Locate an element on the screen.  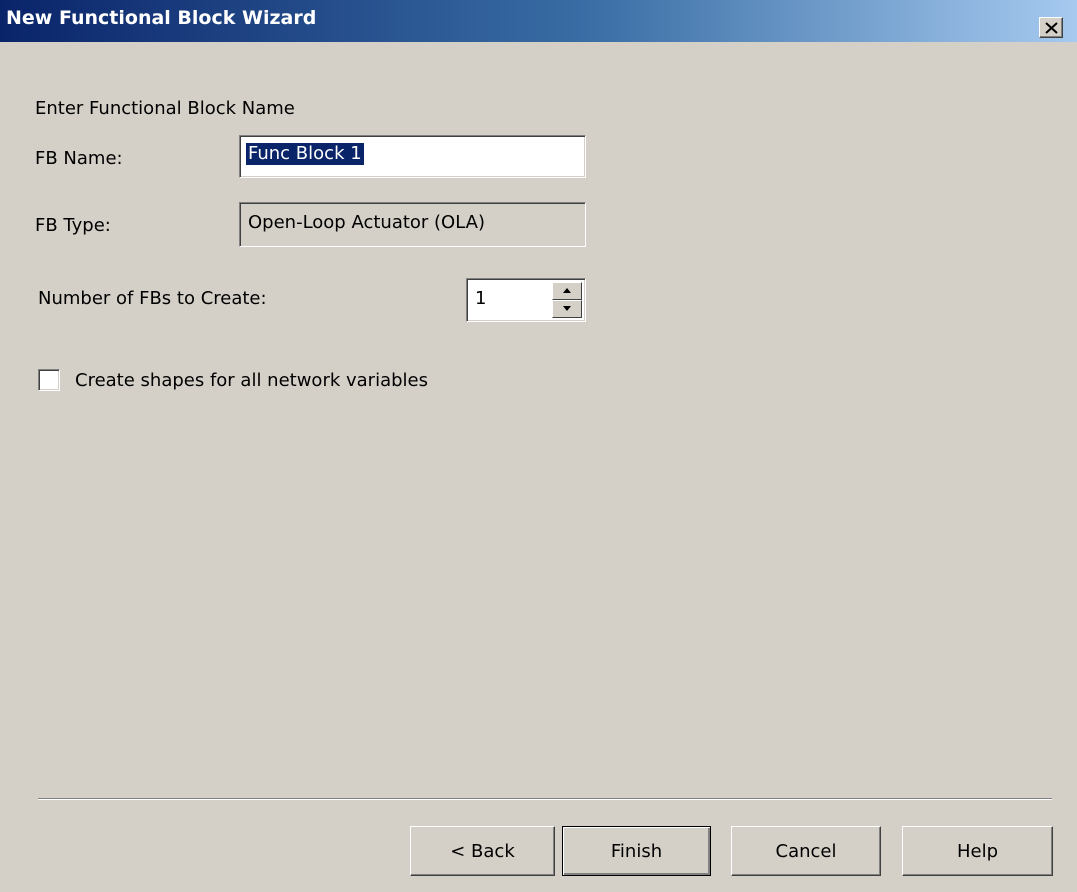
create-shapes-label: Create shapes for all network variables is located at coordinates (251, 380).